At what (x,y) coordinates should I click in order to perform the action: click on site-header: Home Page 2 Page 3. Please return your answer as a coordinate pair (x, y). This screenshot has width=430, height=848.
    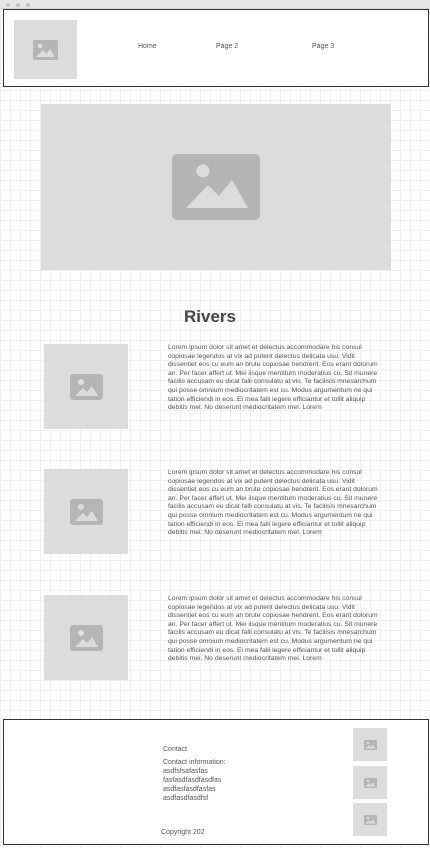
    Looking at the image, I should click on (216, 48).